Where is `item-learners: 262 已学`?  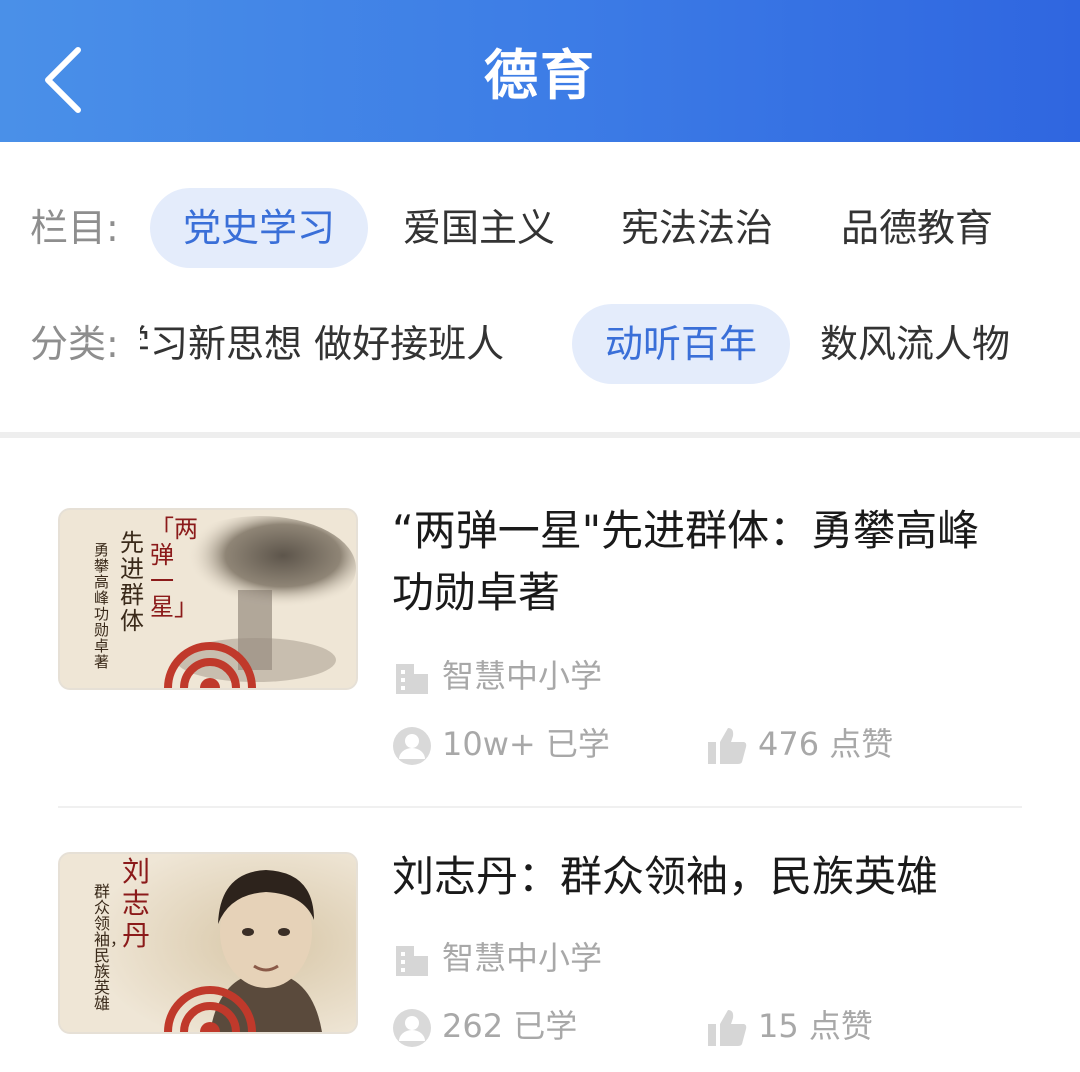 item-learners: 262 已学 is located at coordinates (484, 1026).